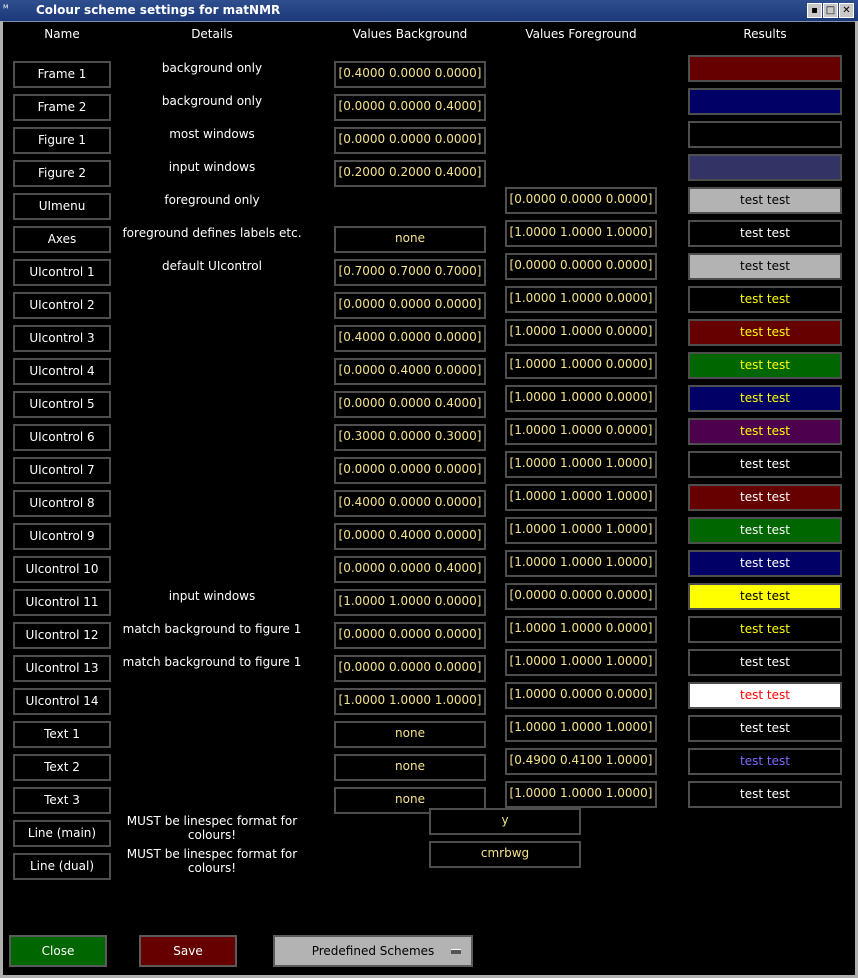 The height and width of the screenshot is (978, 858). Describe the element at coordinates (62, 569) in the screenshot. I see `uicontrol-10-name-button: UIcontrol 10` at that location.